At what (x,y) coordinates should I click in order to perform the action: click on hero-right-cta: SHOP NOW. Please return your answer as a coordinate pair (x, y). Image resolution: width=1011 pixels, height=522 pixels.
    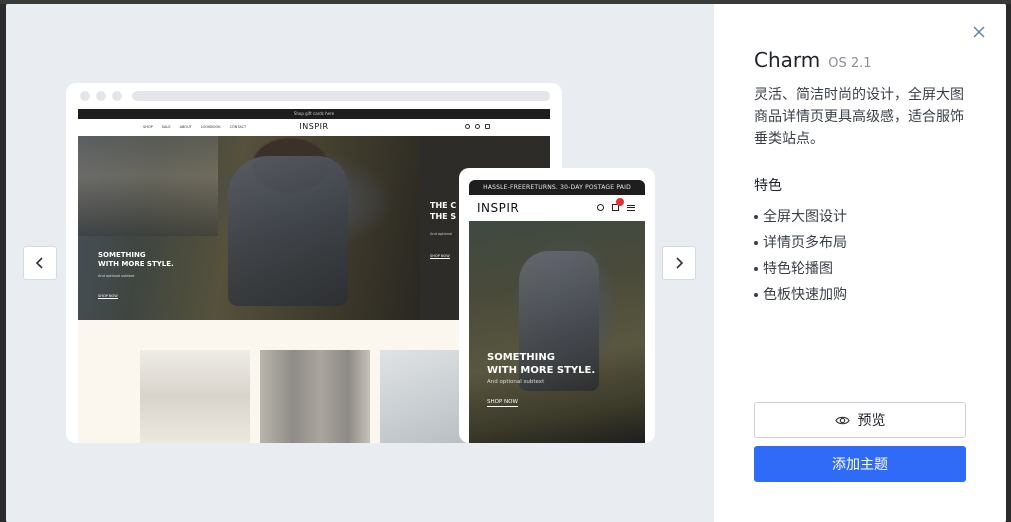
    Looking at the image, I should click on (440, 256).